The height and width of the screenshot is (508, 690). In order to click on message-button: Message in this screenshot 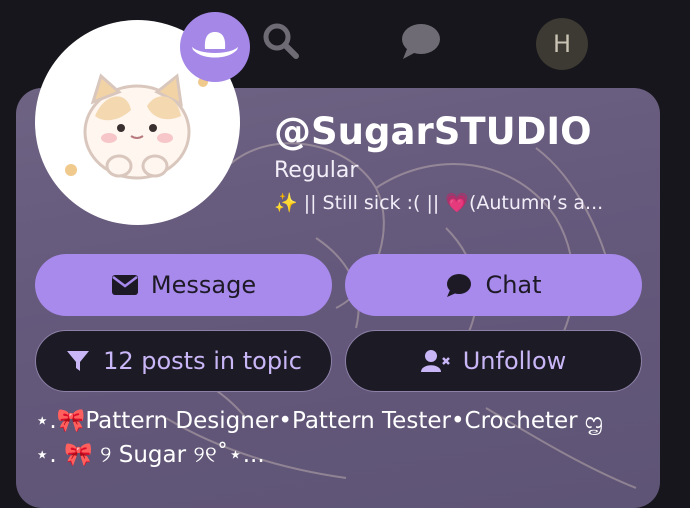, I will do `click(183, 285)`.